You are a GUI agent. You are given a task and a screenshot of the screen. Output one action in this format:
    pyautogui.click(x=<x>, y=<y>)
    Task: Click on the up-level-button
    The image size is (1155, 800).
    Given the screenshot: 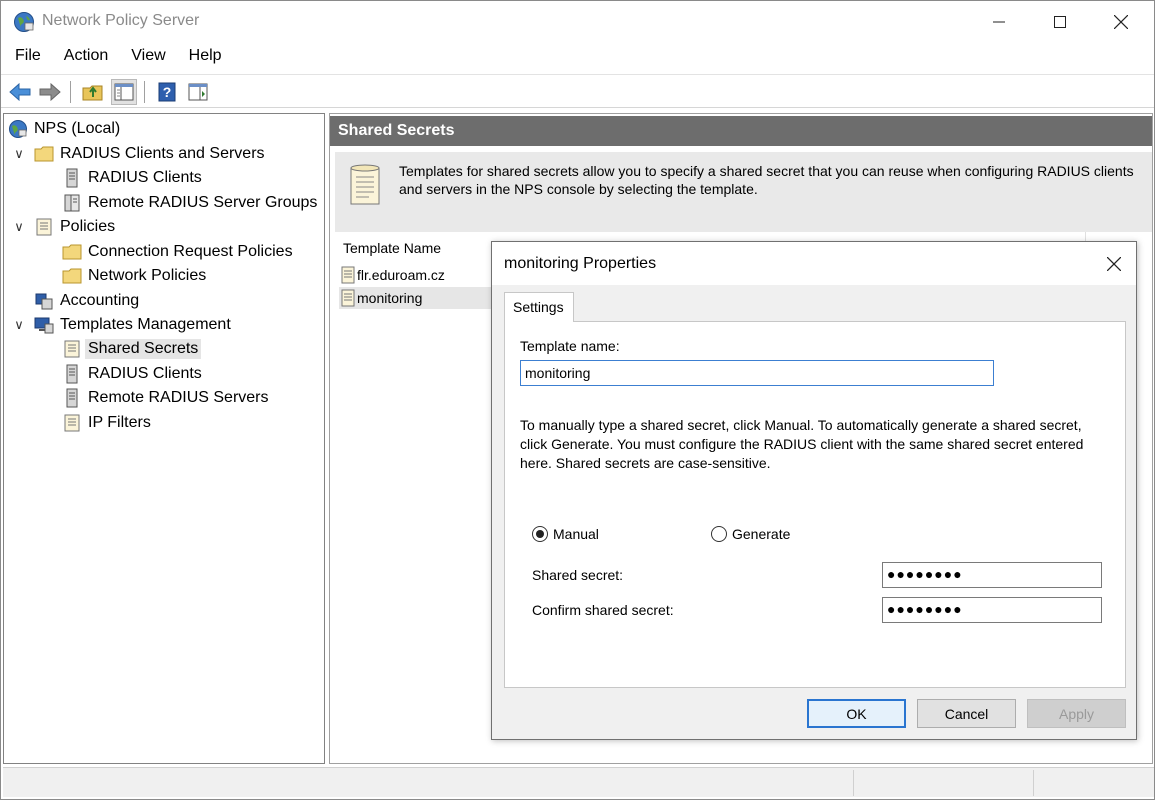 What is the action you would take?
    pyautogui.click(x=93, y=92)
    